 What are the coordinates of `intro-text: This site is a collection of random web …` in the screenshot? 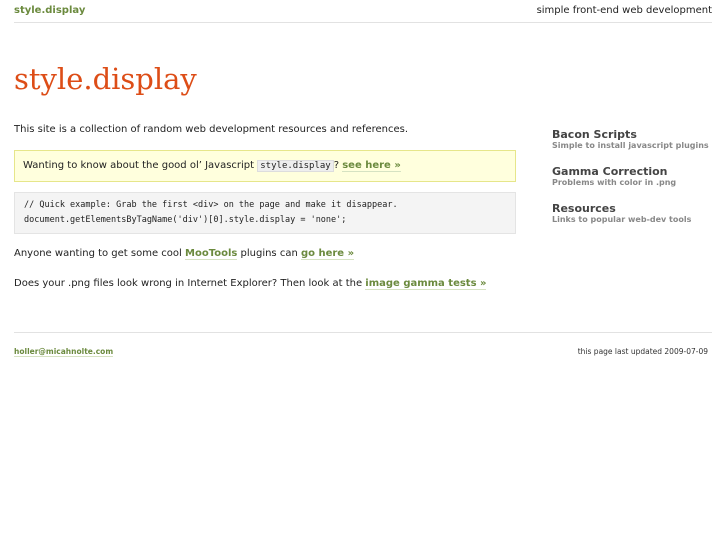 It's located at (211, 129).